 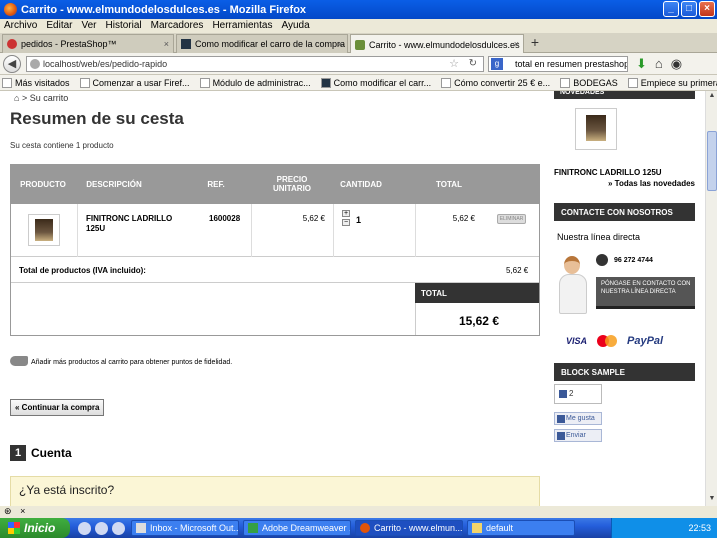 I want to click on url-text: localhost/web/es/pedido-rapido, so click(x=105, y=64).